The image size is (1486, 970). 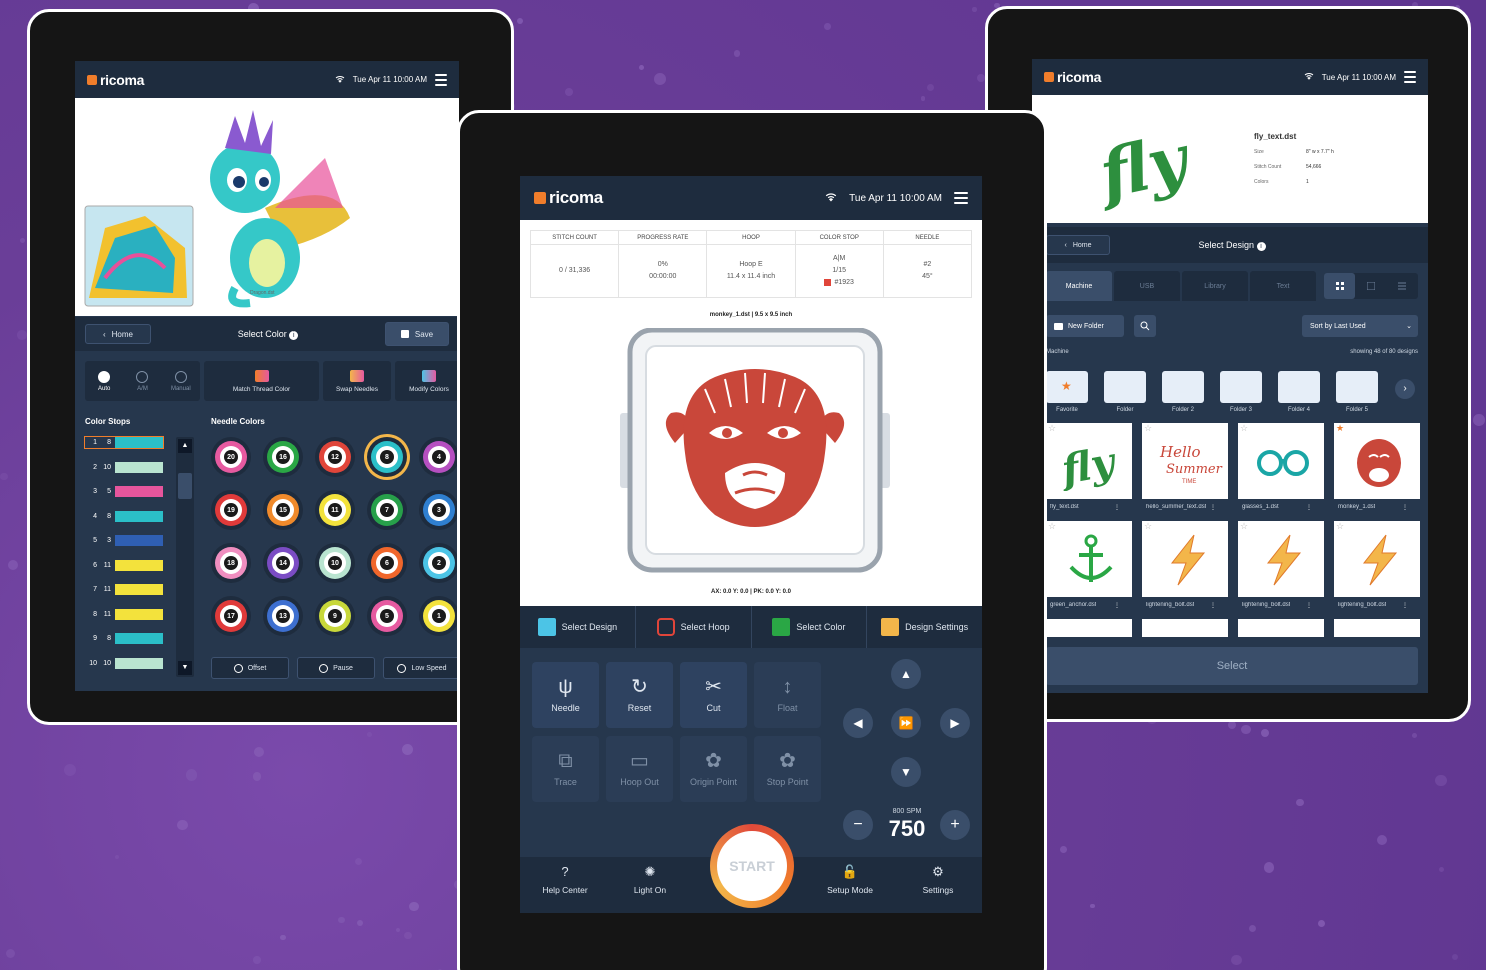 I want to click on needle-button: ψ Needle, so click(x=565, y=695).